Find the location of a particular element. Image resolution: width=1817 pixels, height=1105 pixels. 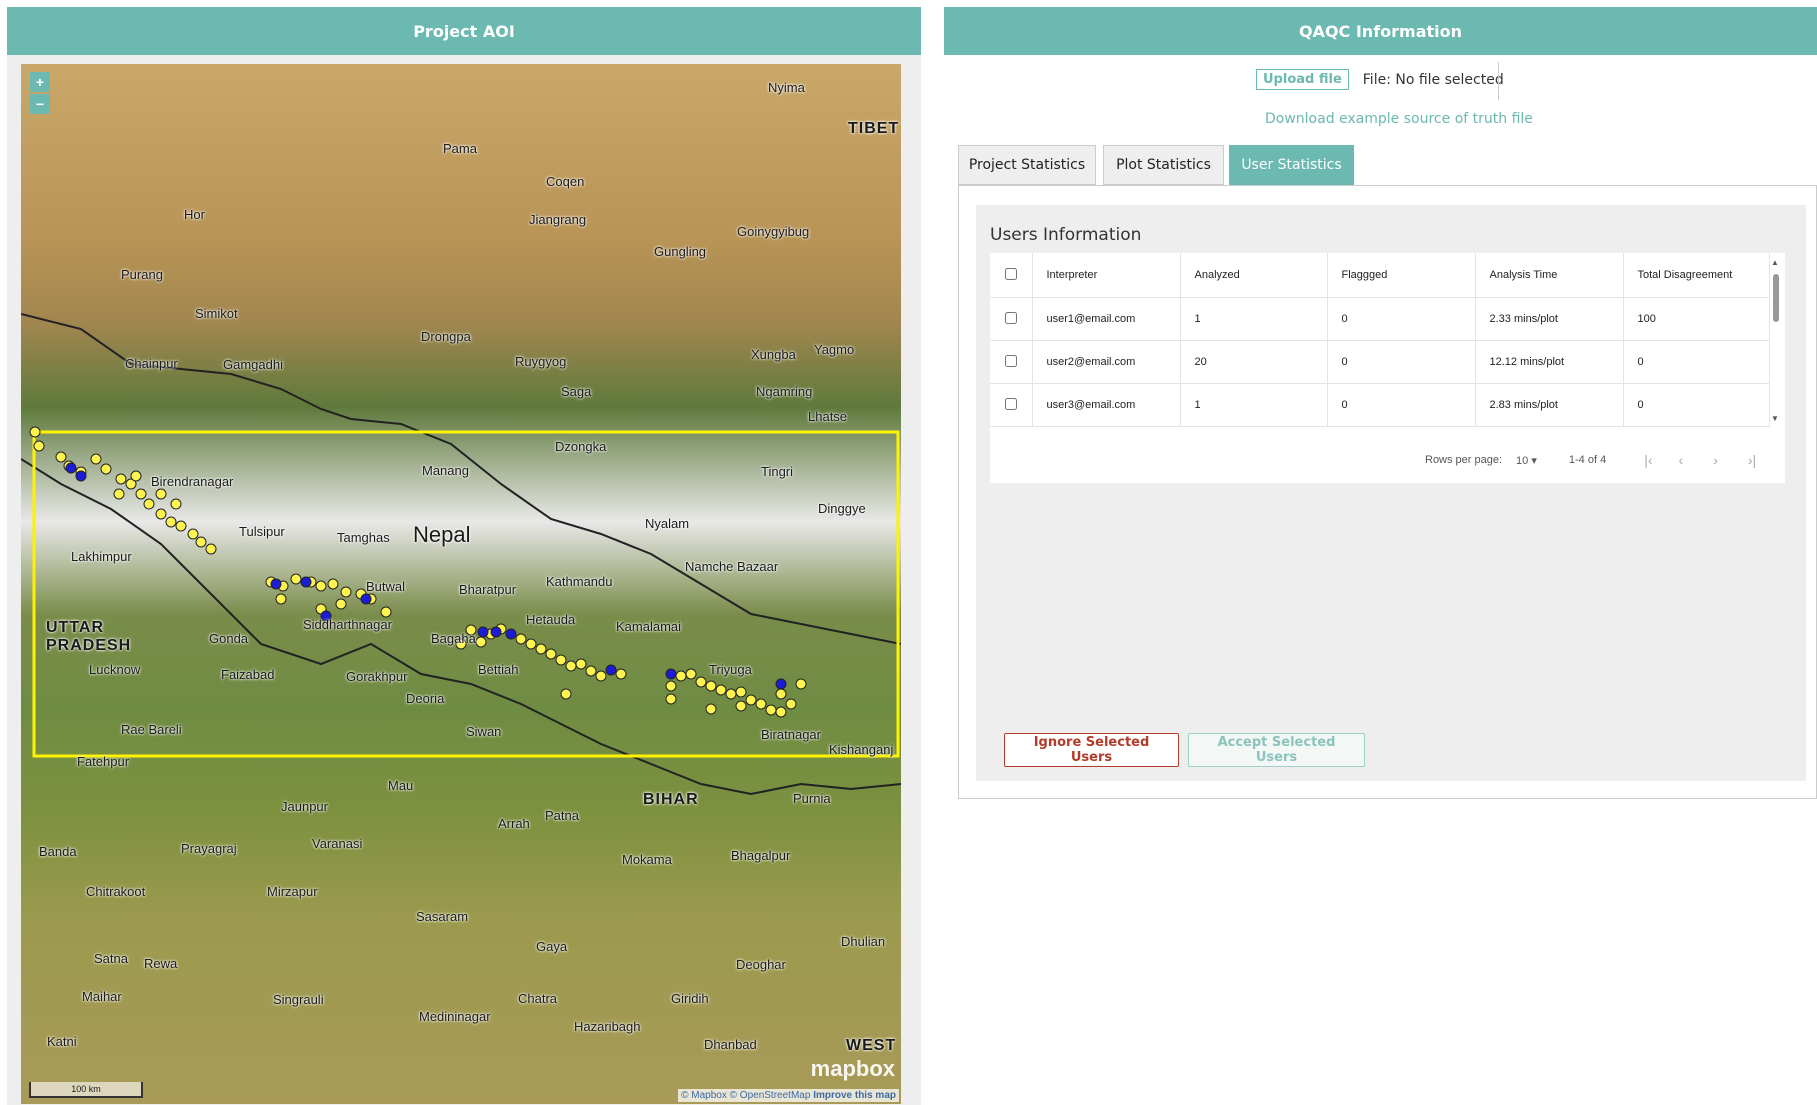

accept-selected-users-button: Accept Selected Users is located at coordinates (1276, 750).